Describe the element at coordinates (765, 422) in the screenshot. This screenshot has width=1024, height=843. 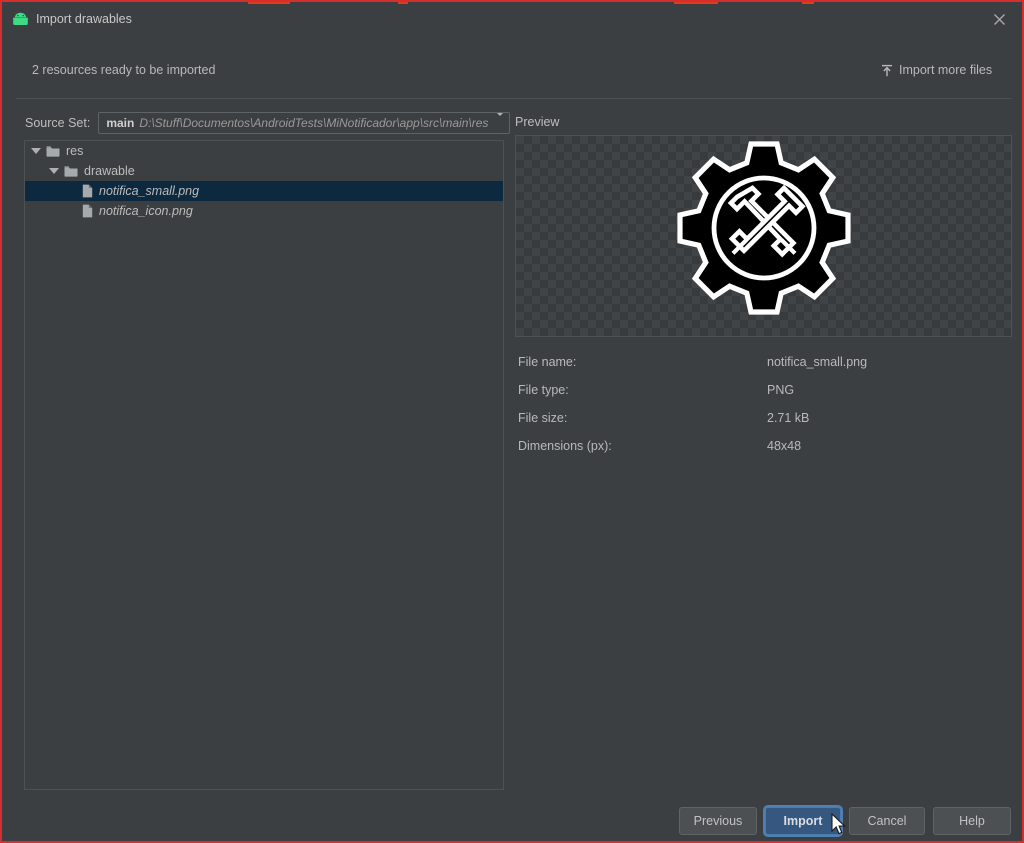
I see `detail-row: File size: 2.71 kB` at that location.